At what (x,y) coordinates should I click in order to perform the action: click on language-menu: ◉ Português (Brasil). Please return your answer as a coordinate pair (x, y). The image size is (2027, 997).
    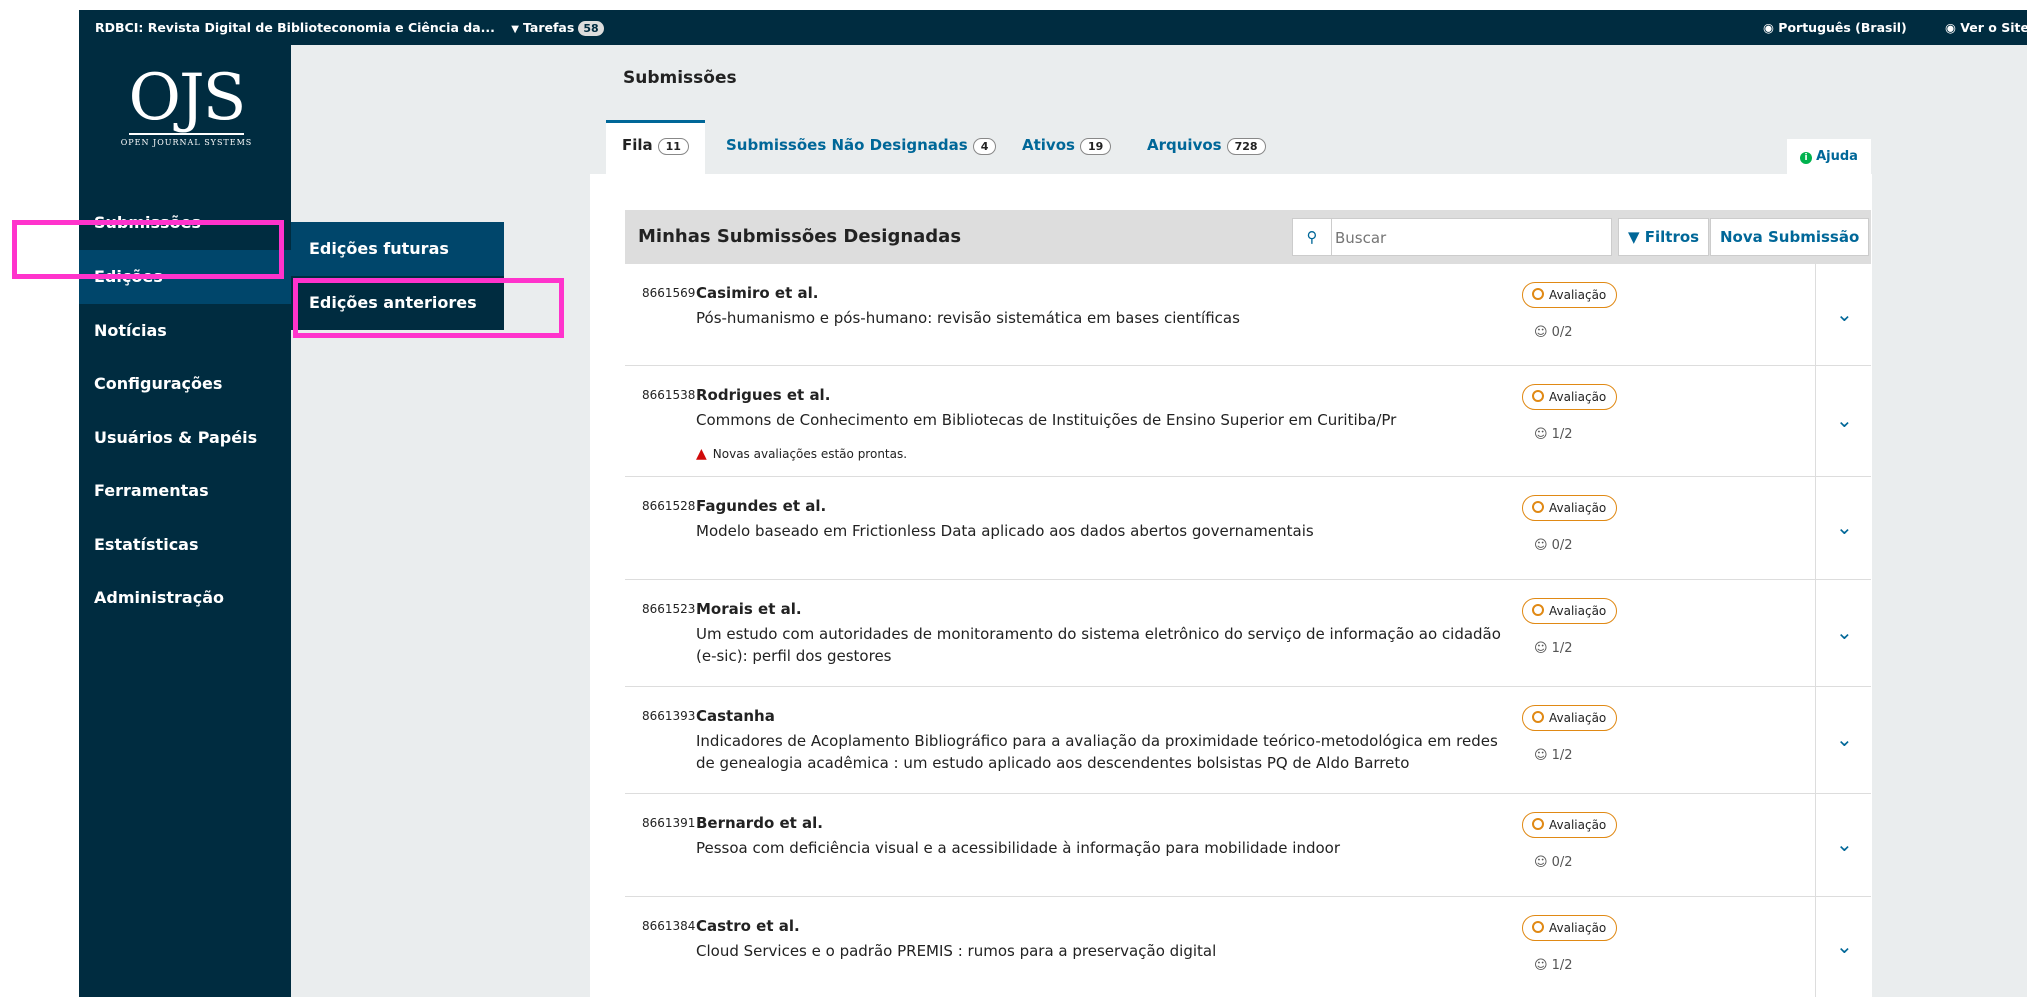
    Looking at the image, I should click on (1835, 27).